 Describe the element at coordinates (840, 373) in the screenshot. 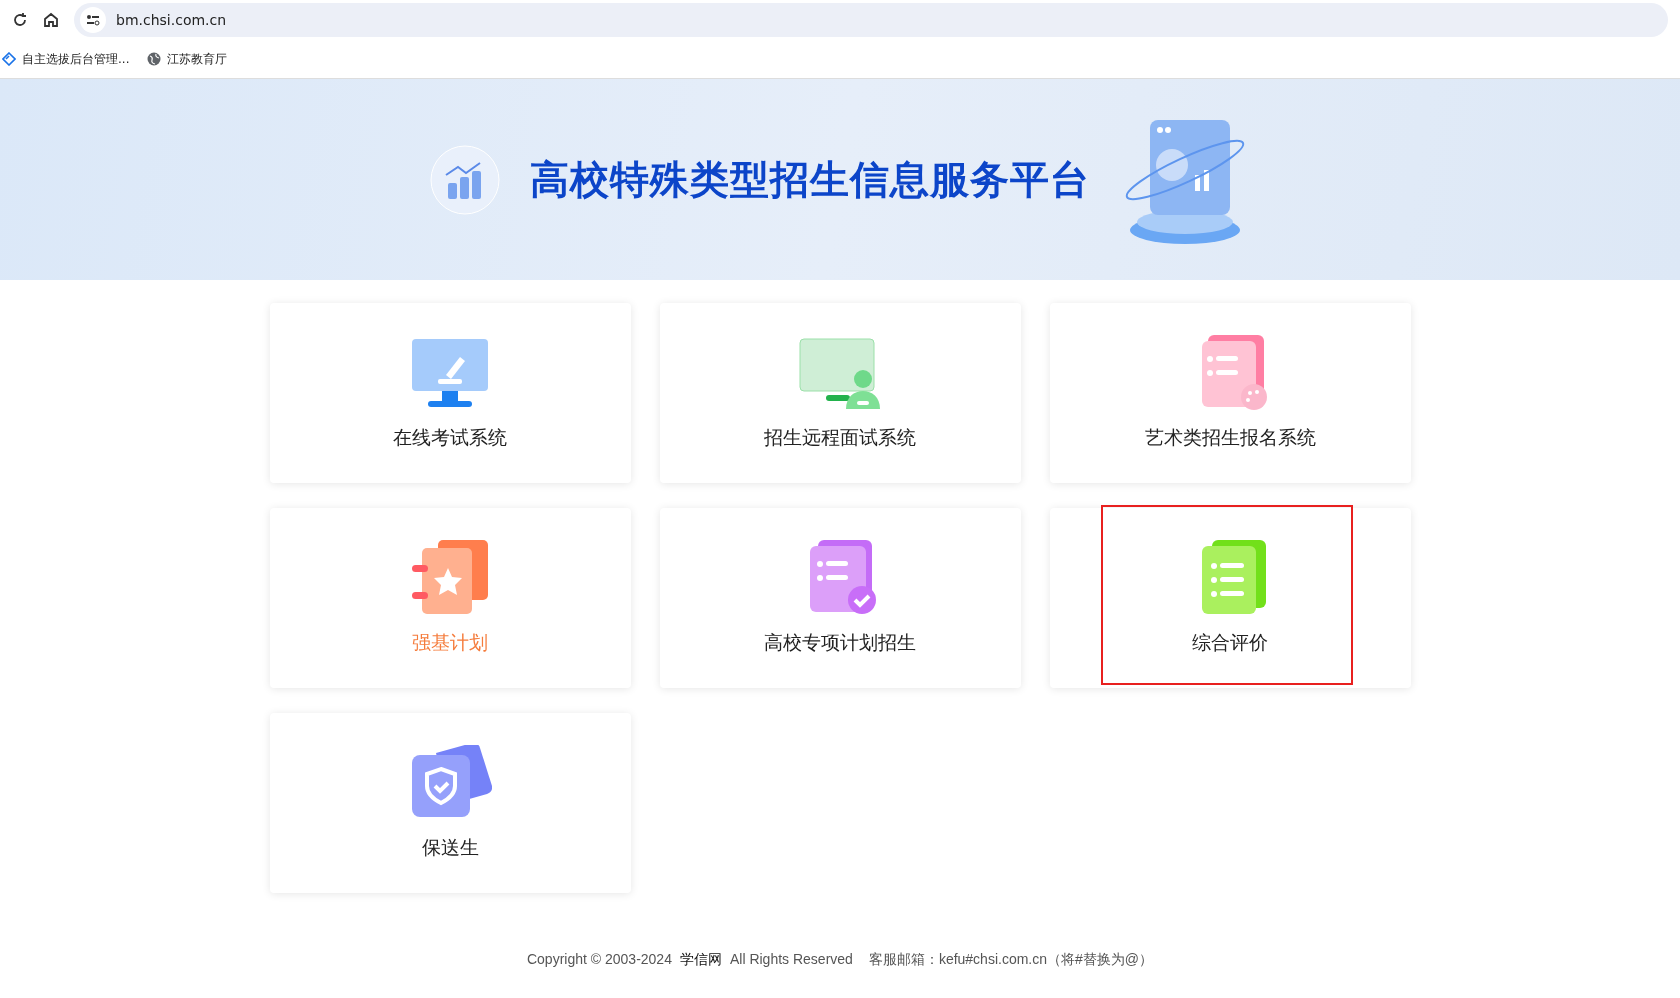

I see `monitor-person-icon` at that location.